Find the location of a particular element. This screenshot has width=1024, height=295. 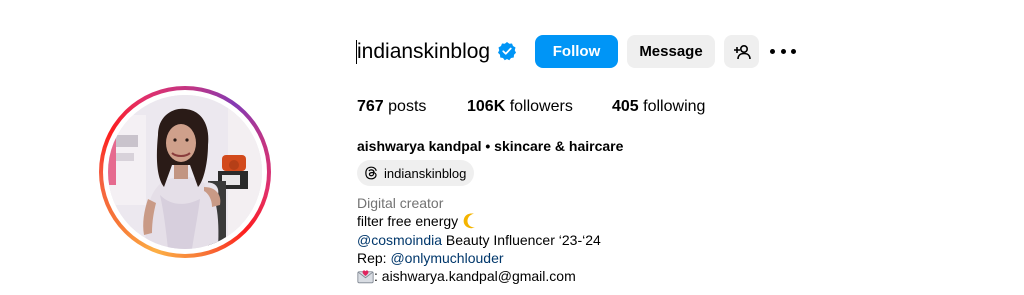

posts-stat: 767 posts is located at coordinates (391, 107).